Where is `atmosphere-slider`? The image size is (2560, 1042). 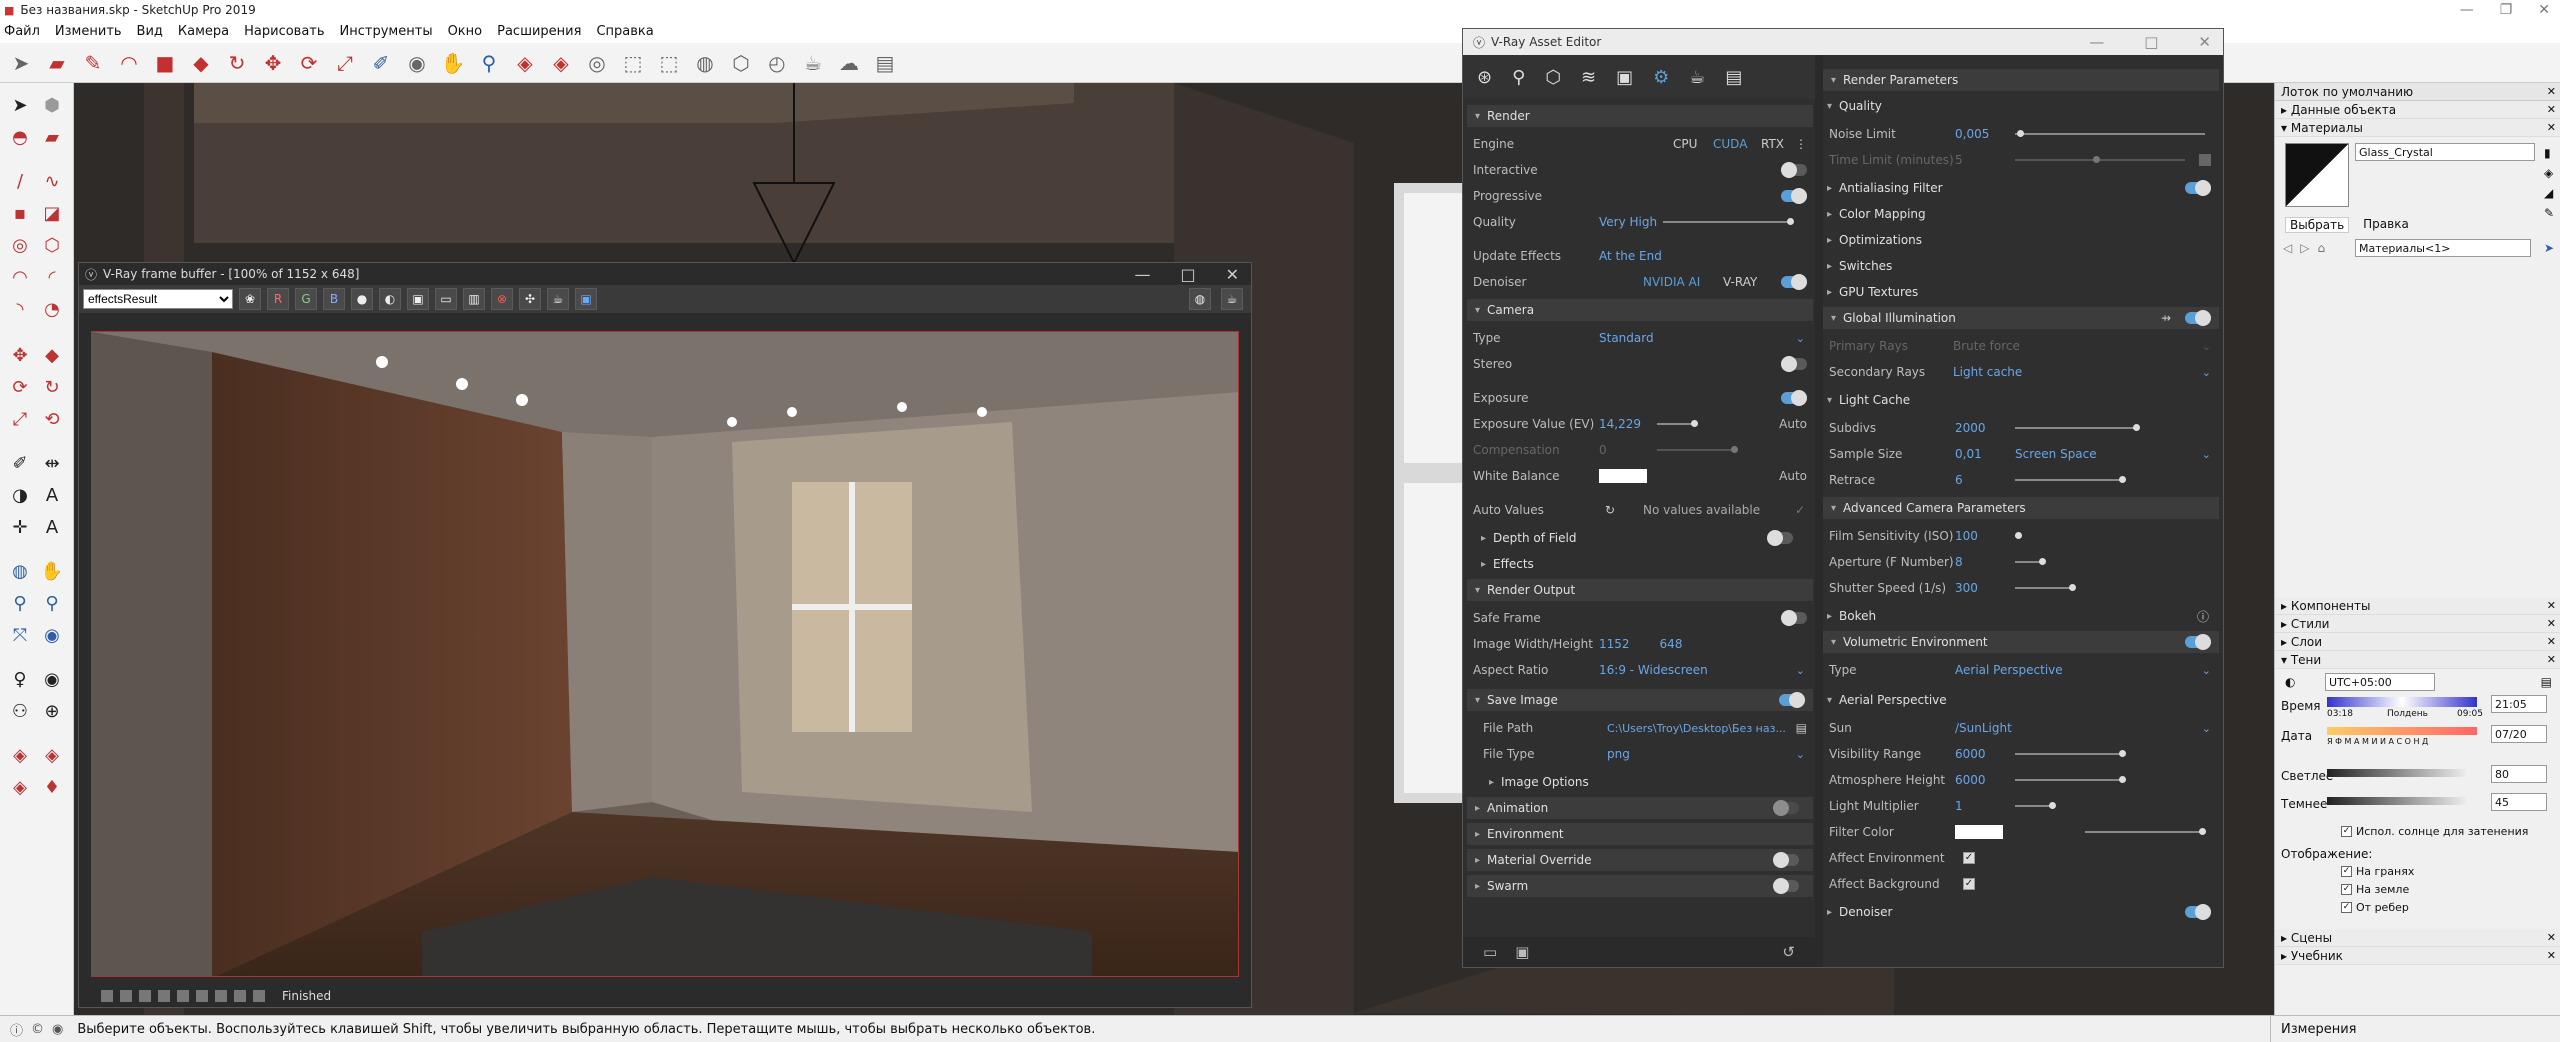 atmosphere-slider is located at coordinates (2070, 779).